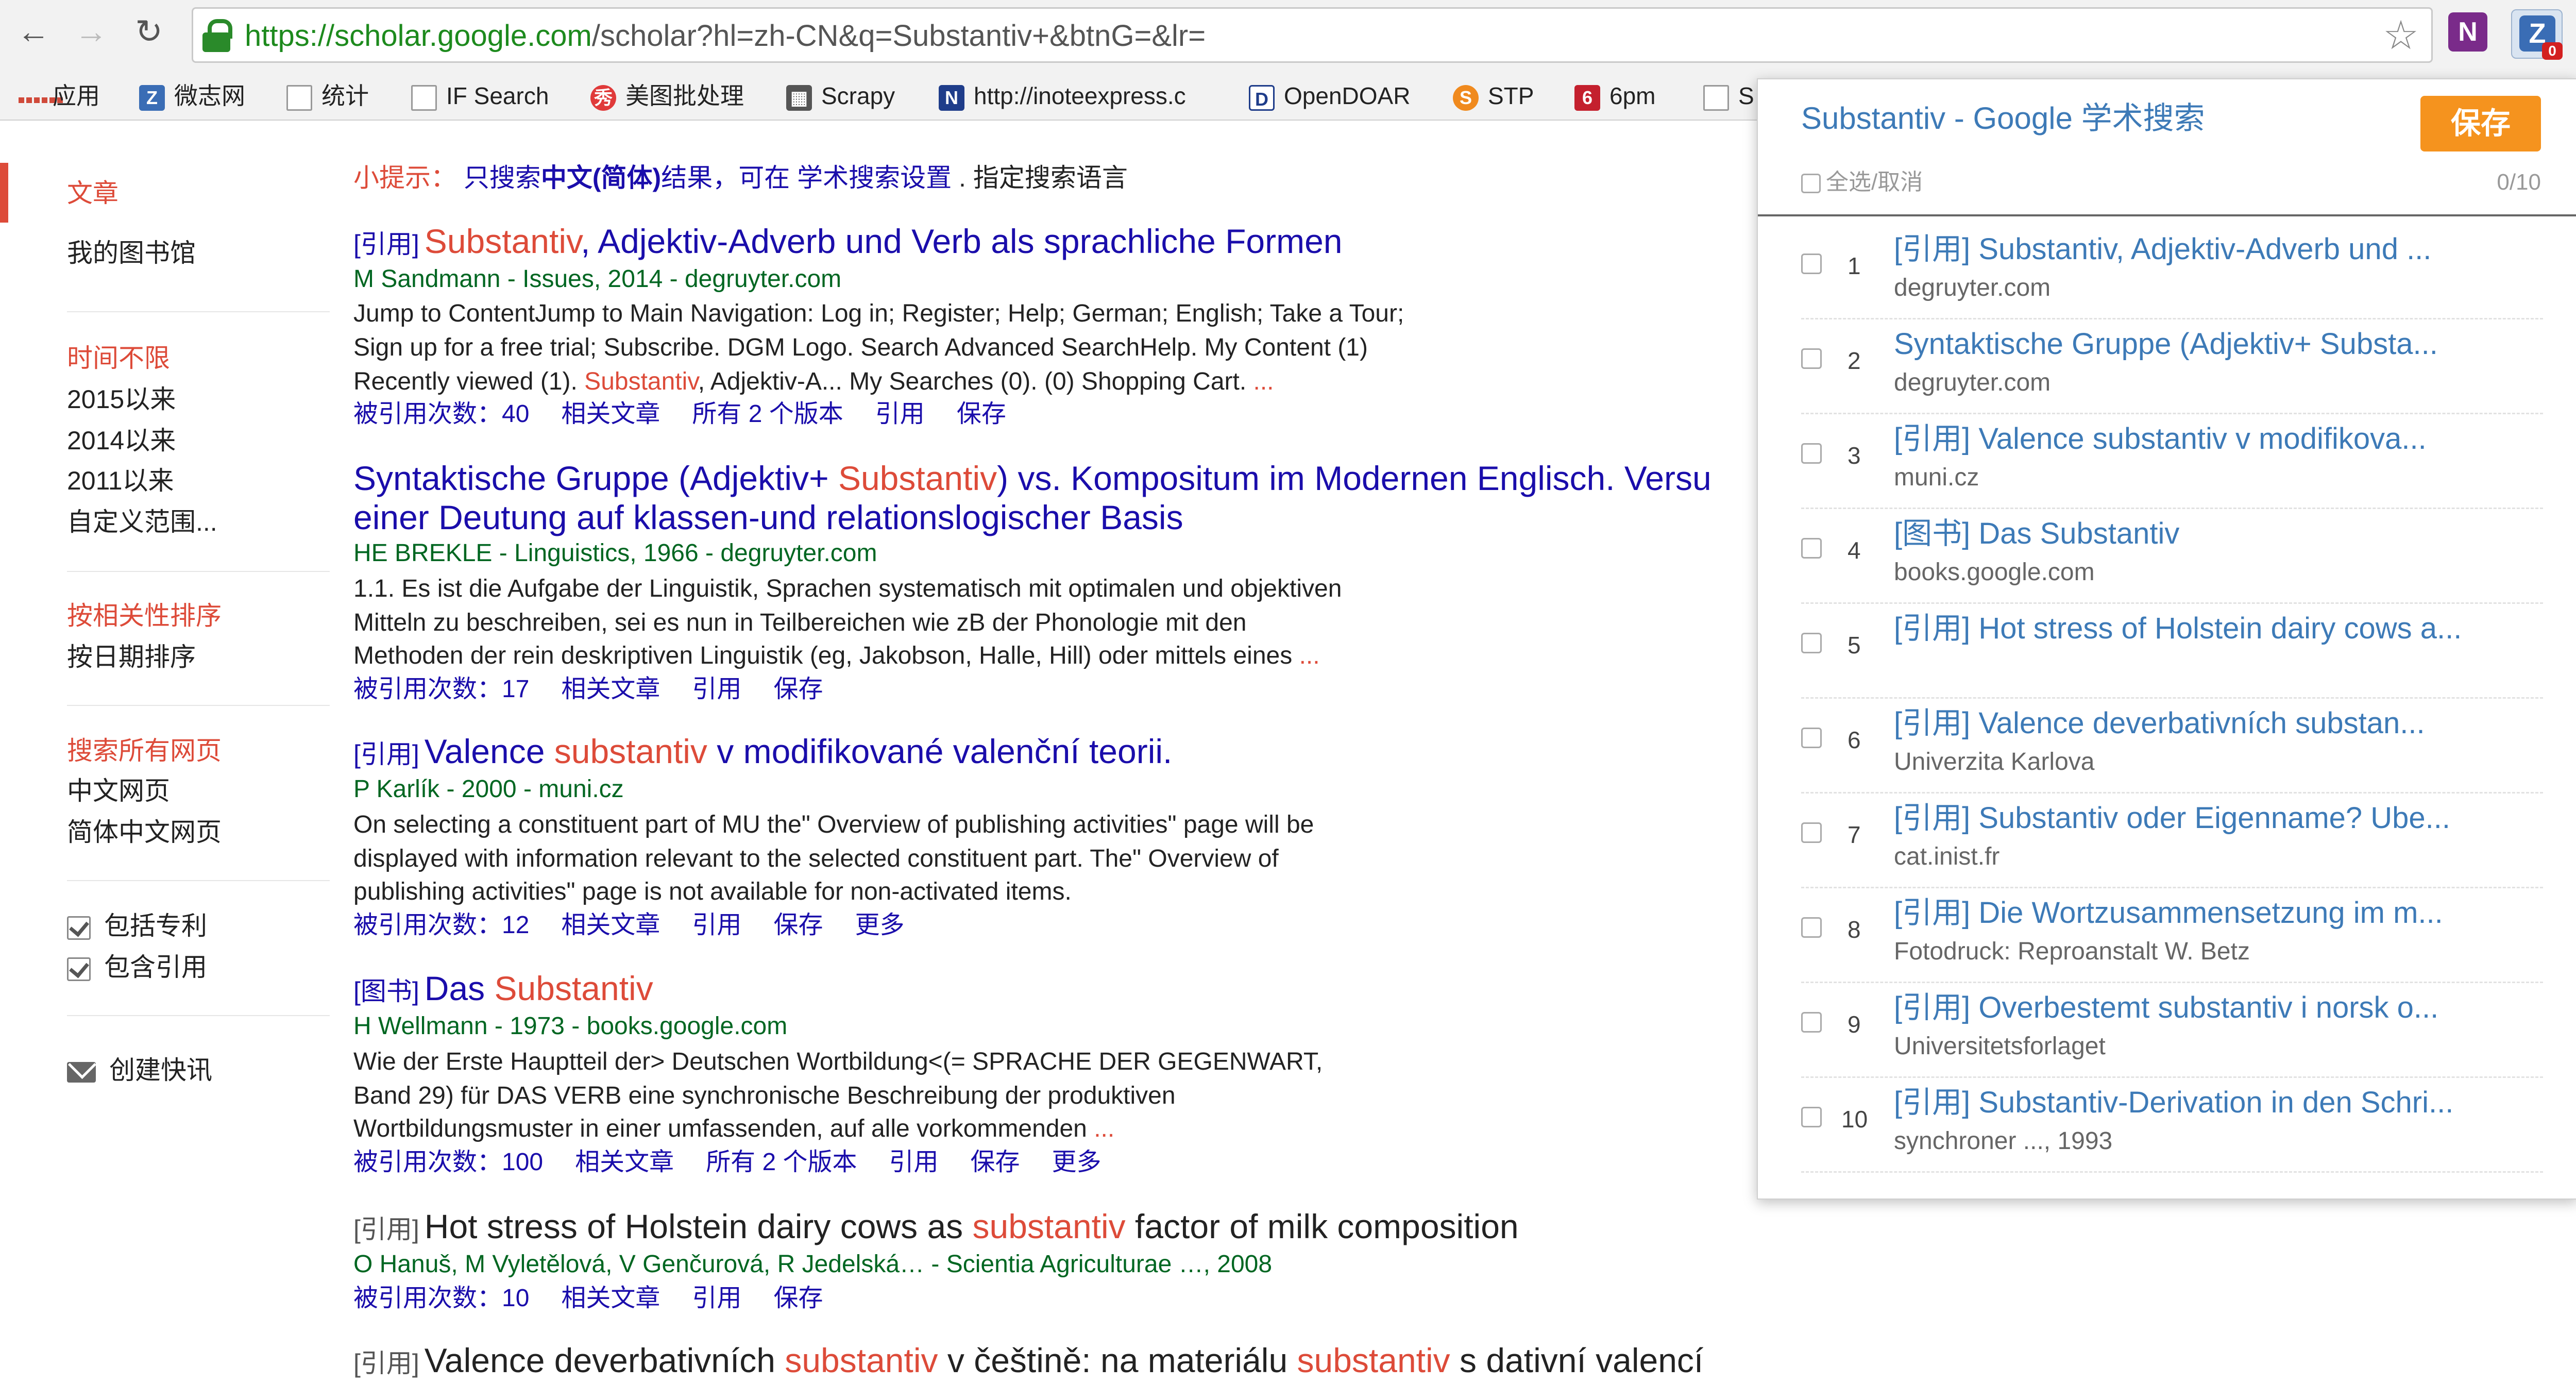  Describe the element at coordinates (1078, 95) in the screenshot. I see `bookmark-noteexpress: Nhttp://inoteexpress.c` at that location.